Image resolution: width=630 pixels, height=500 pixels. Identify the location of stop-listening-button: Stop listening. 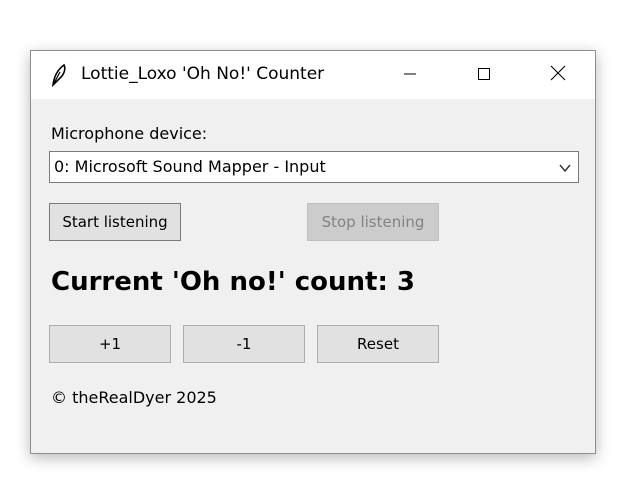
(373, 222).